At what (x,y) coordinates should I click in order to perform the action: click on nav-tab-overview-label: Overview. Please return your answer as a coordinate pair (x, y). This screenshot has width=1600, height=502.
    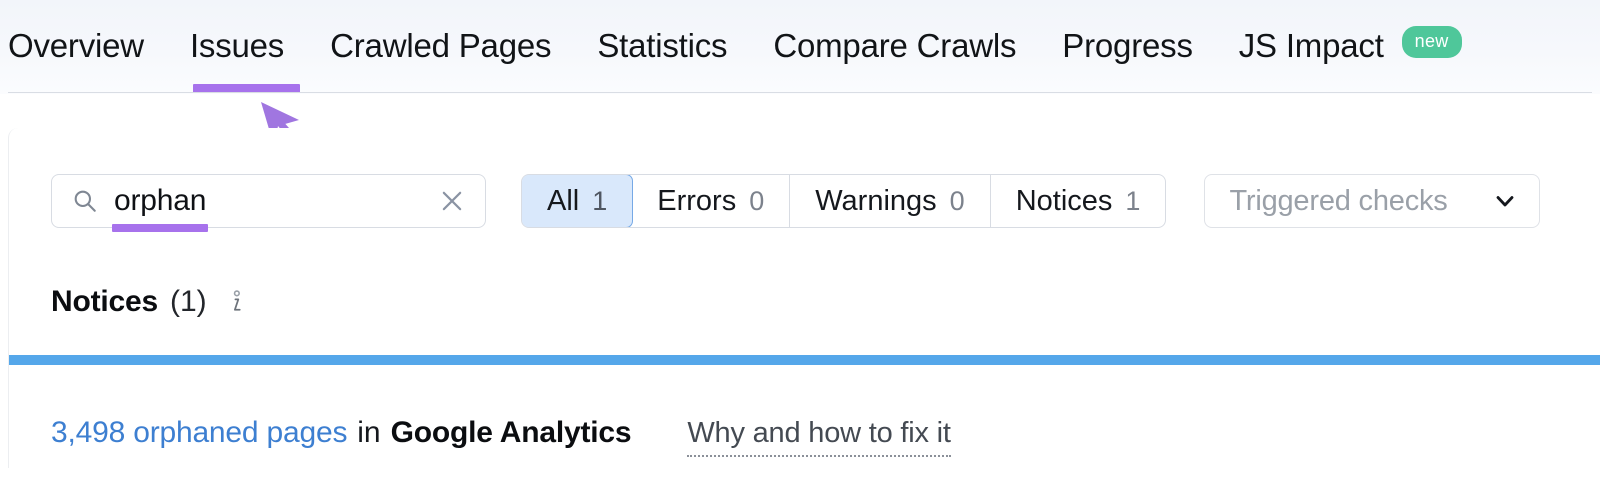
    Looking at the image, I should click on (76, 45).